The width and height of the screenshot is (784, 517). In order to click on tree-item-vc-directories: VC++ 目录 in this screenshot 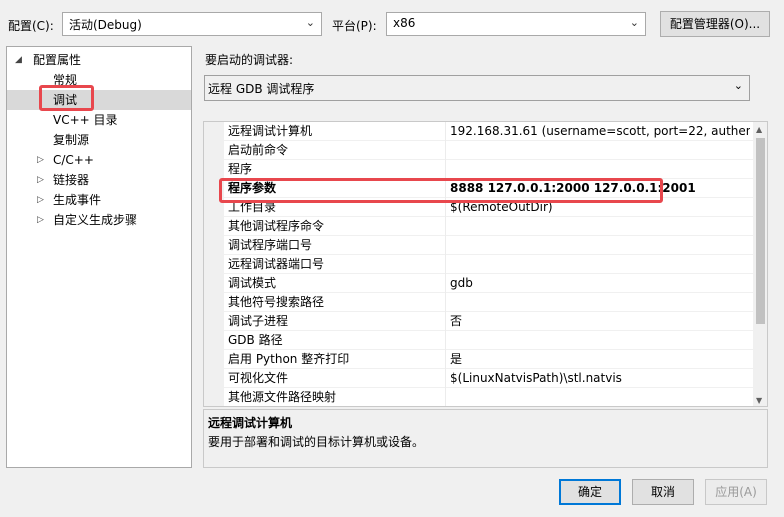, I will do `click(99, 120)`.